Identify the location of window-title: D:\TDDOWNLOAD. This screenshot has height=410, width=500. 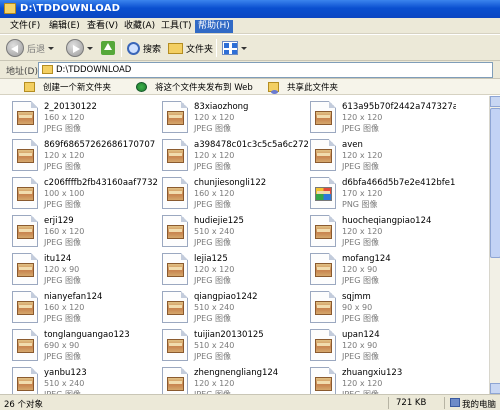
(70, 8).